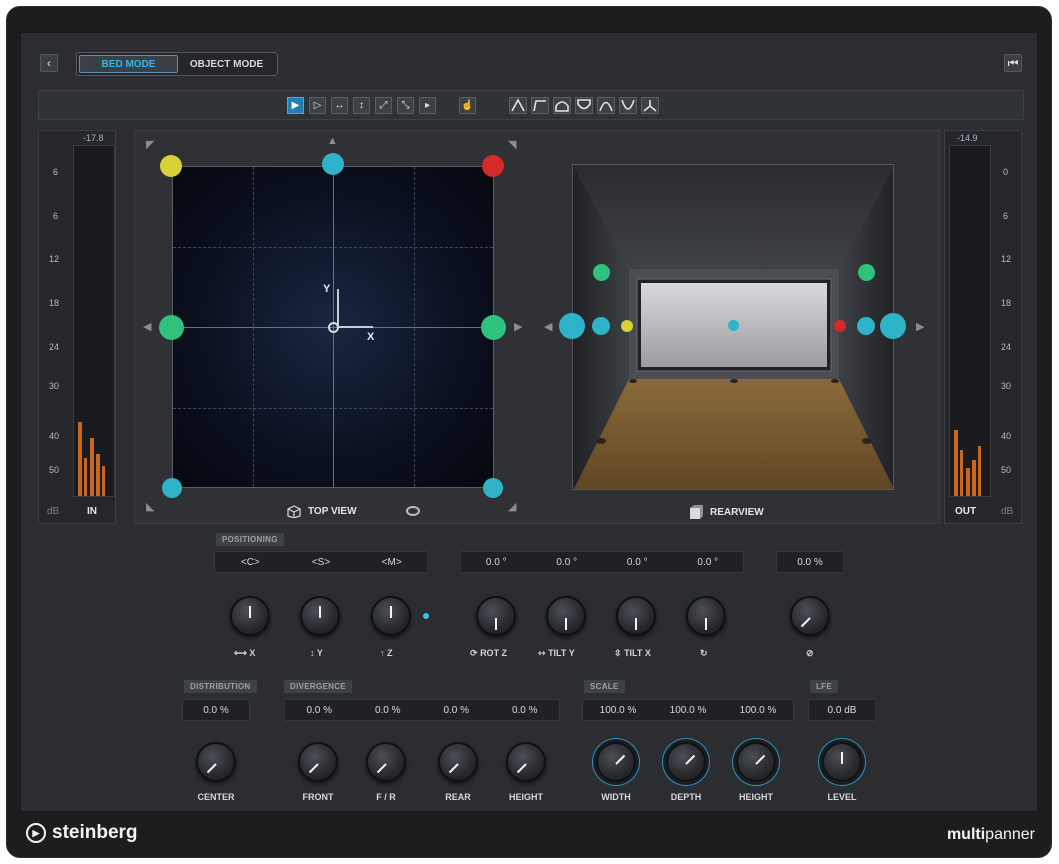  What do you see at coordinates (637, 562) in the screenshot?
I see `tilt-x-value: 0.0 °` at bounding box center [637, 562].